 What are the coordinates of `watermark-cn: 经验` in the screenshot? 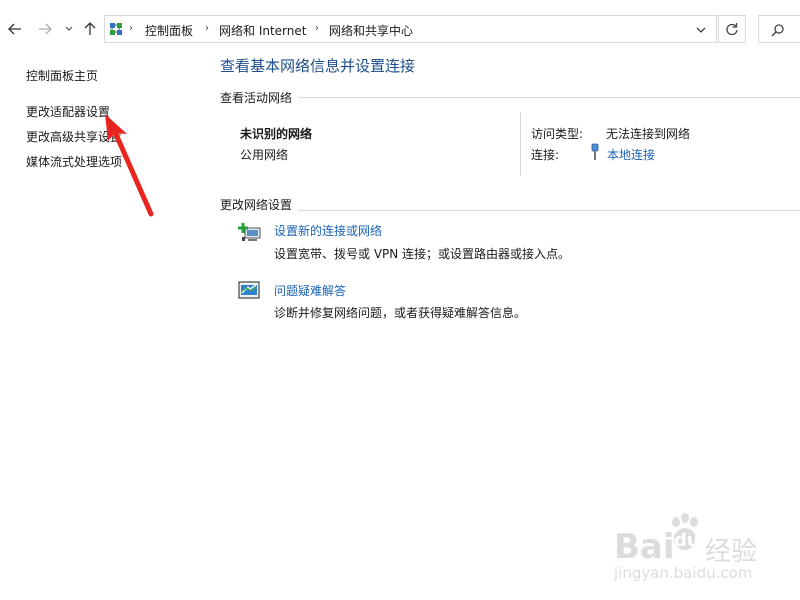 It's located at (731, 552).